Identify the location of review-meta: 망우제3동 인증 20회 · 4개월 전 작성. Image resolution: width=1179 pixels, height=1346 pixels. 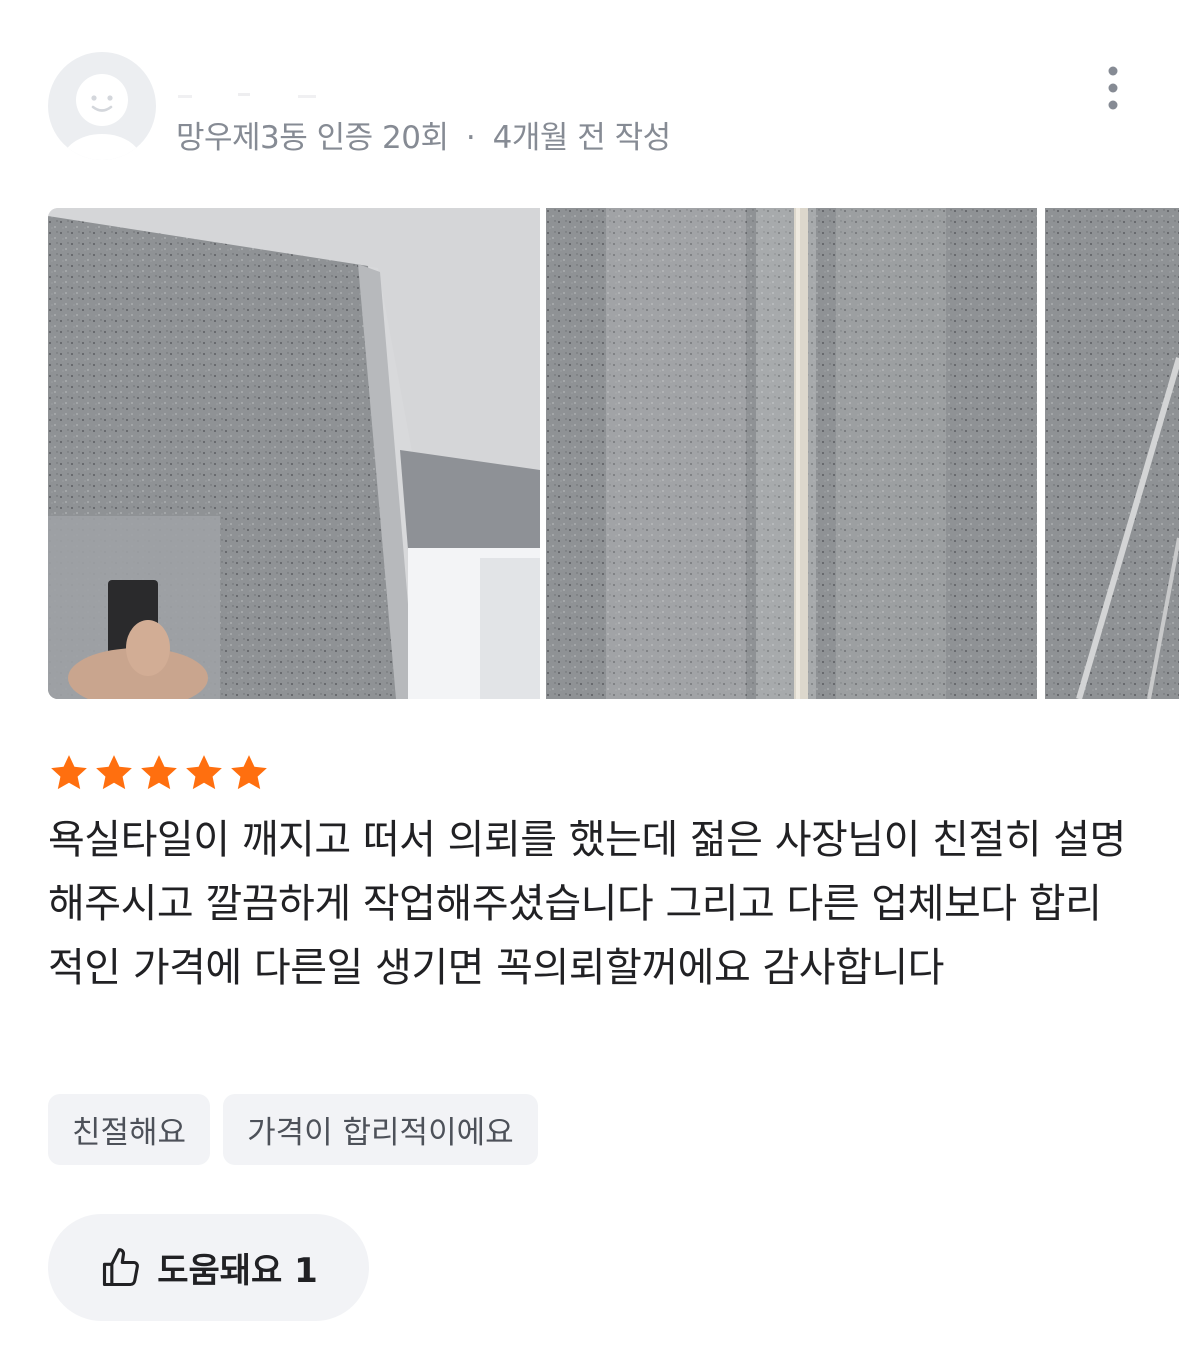
(423, 134).